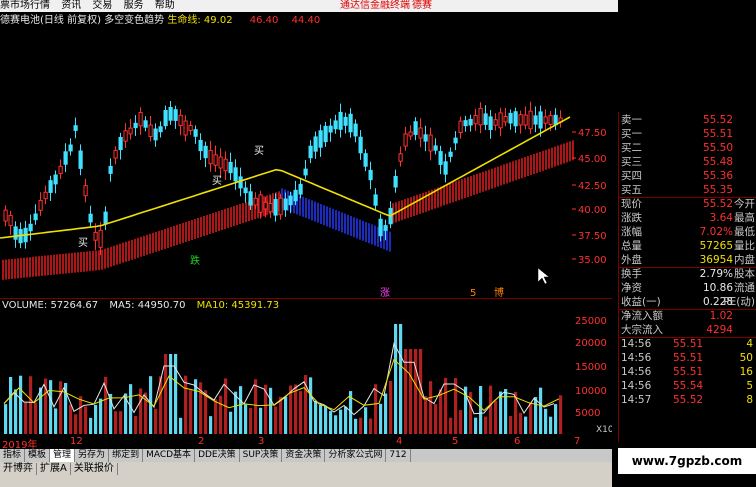 This screenshot has height=487, width=756. What do you see at coordinates (592, 159) in the screenshot?
I see `price-tick: 45.00` at bounding box center [592, 159].